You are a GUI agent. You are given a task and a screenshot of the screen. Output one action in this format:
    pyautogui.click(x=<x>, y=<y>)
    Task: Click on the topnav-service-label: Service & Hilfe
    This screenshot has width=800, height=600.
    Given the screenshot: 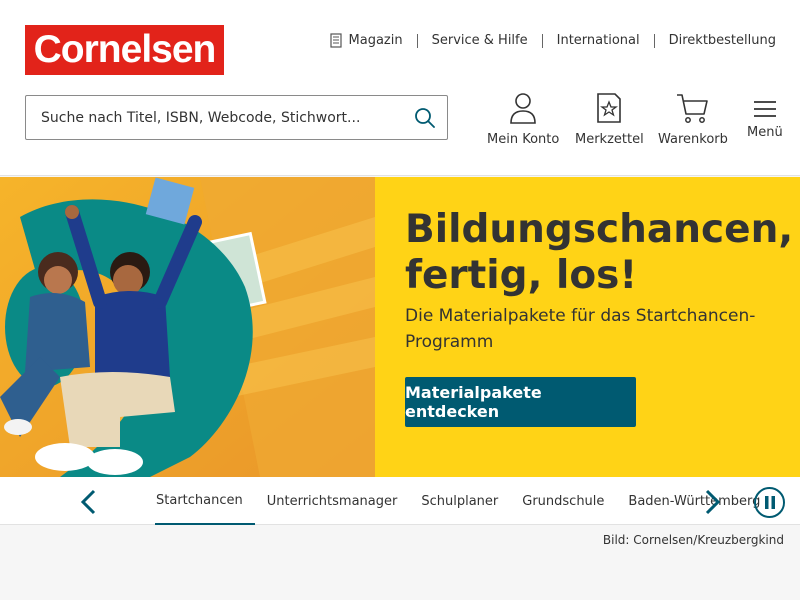 What is the action you would take?
    pyautogui.click(x=479, y=40)
    